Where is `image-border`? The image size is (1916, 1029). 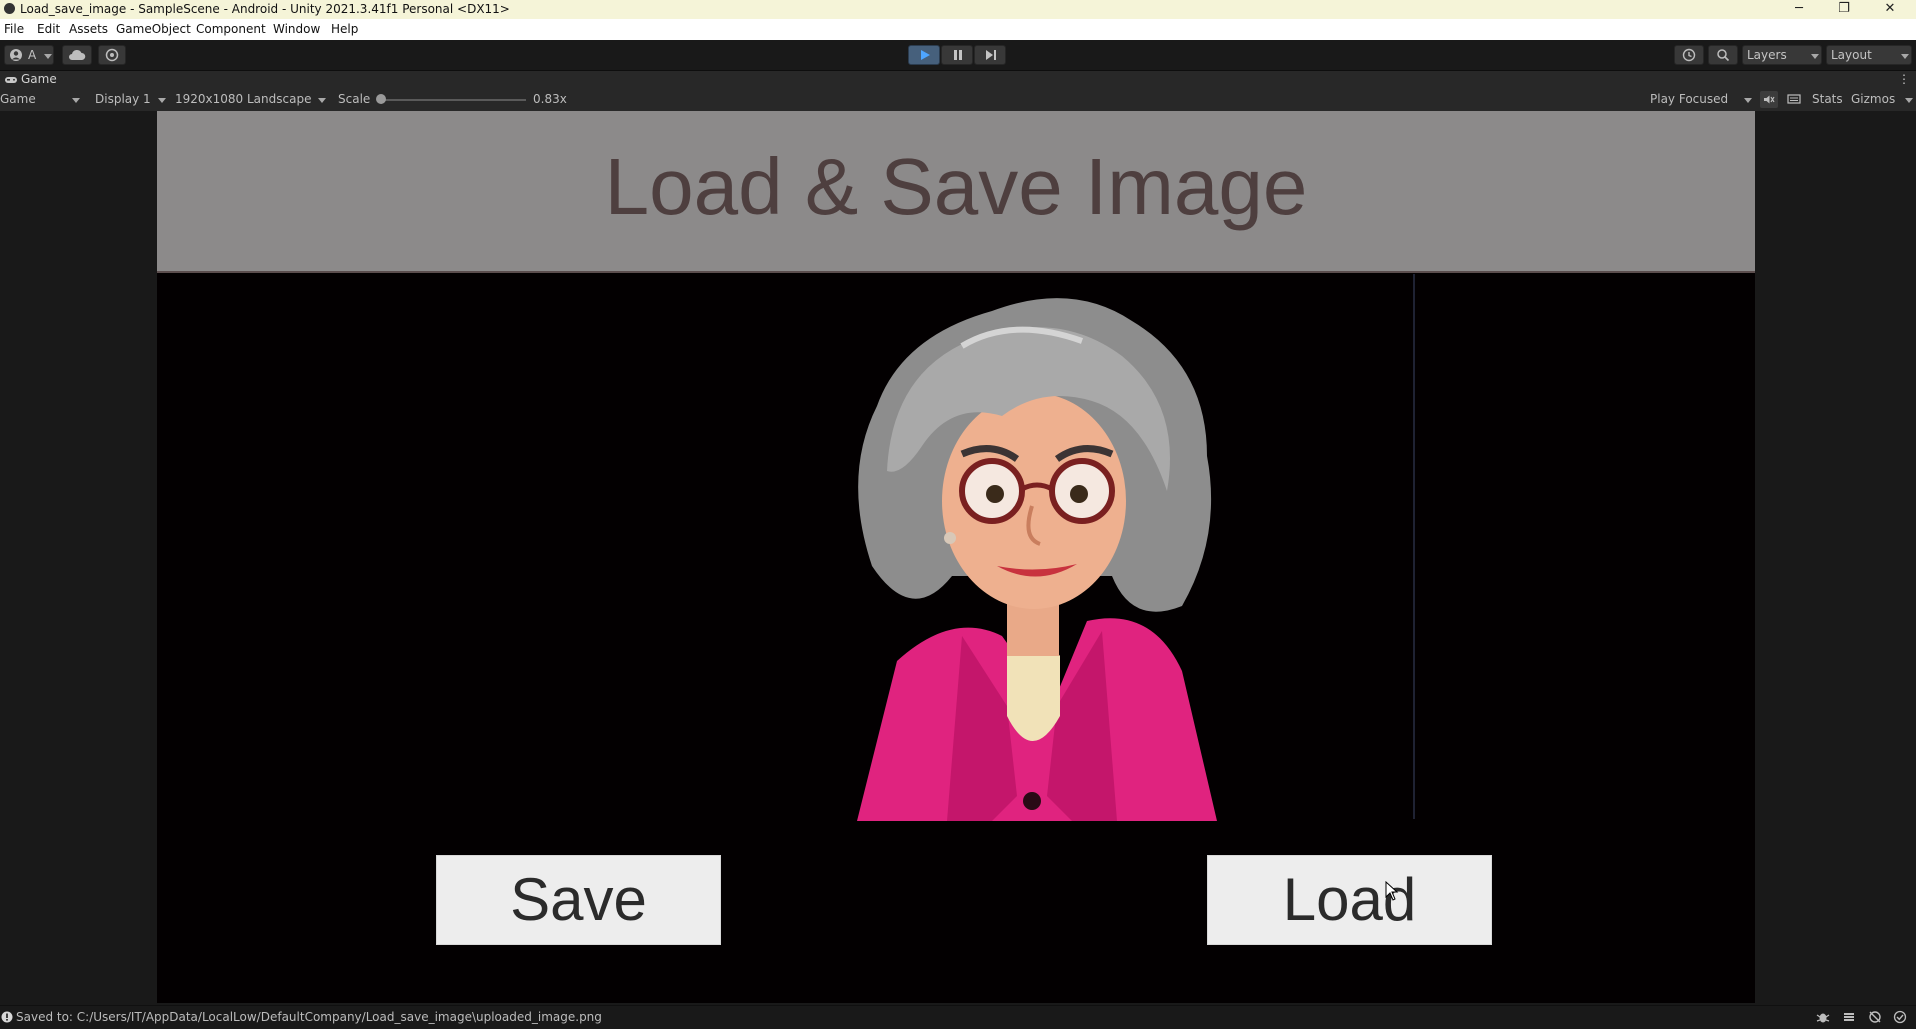 image-border is located at coordinates (1414, 546).